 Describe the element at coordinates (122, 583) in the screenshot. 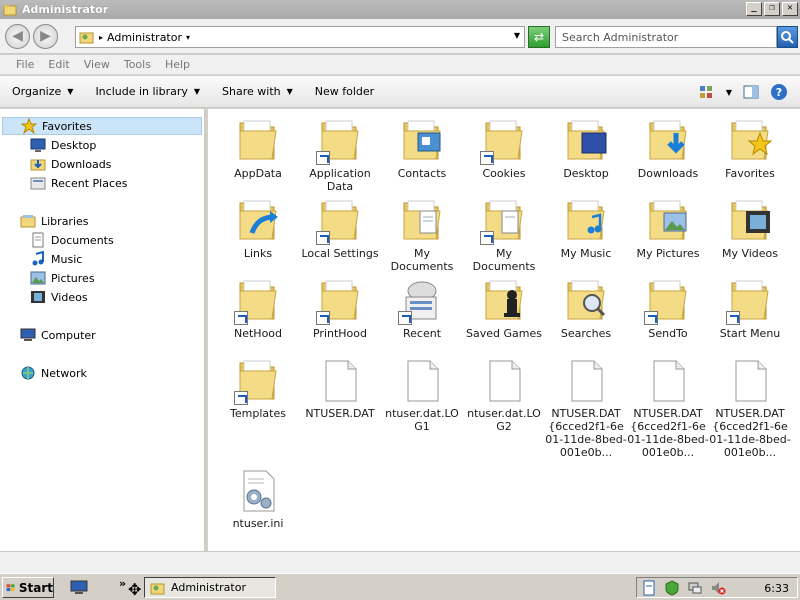

I see `quick-launch-expand-icon: »` at that location.